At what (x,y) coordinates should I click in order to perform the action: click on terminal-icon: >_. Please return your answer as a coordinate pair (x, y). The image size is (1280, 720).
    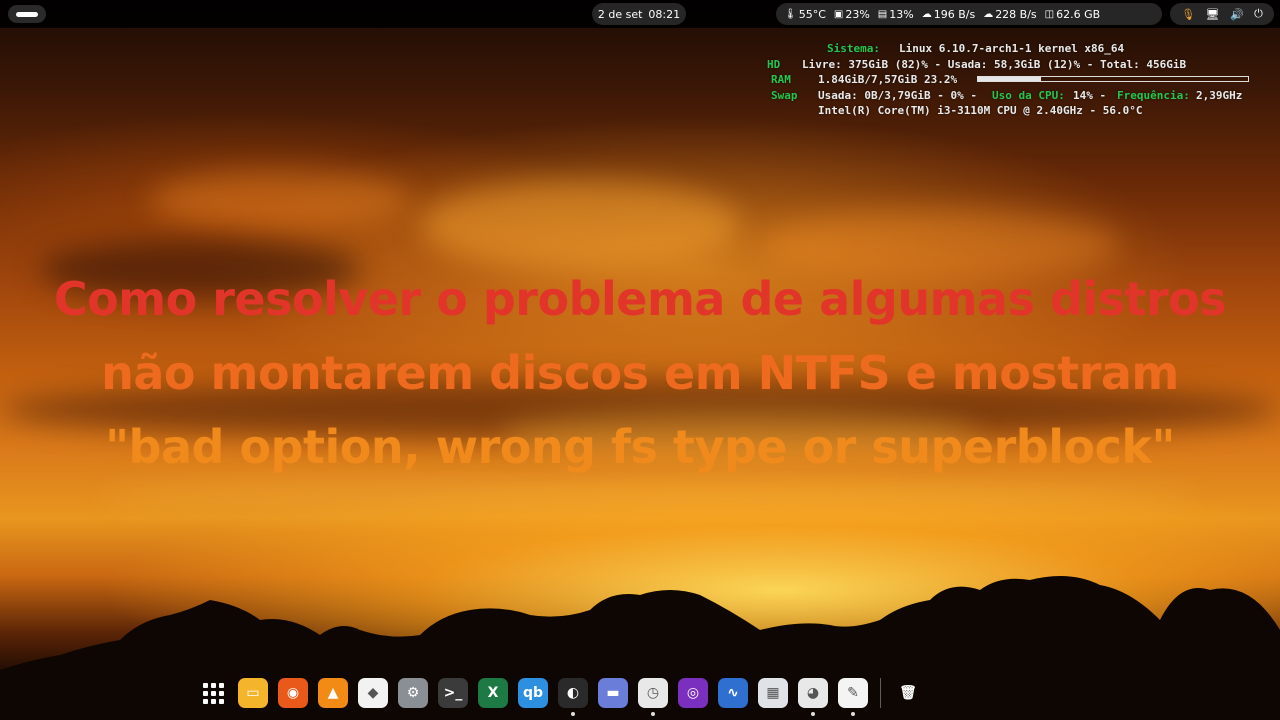
    Looking at the image, I should click on (453, 693).